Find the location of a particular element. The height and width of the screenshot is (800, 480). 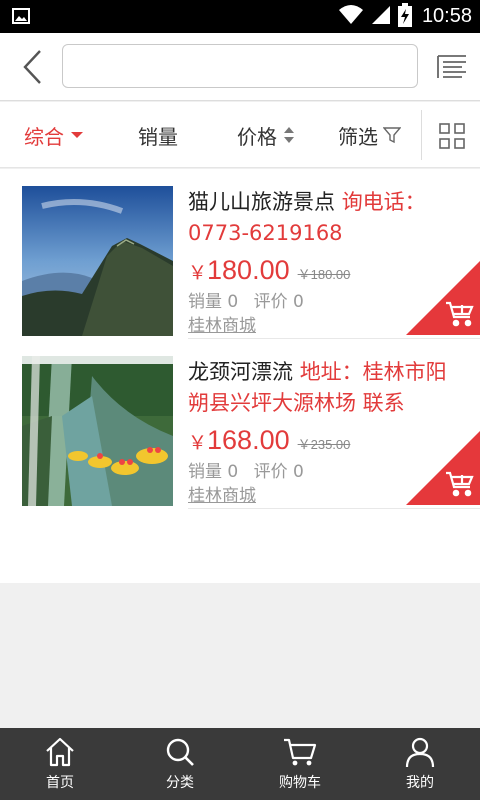

price-row: ￥ 180.00 ￥180.00 is located at coordinates (269, 270).